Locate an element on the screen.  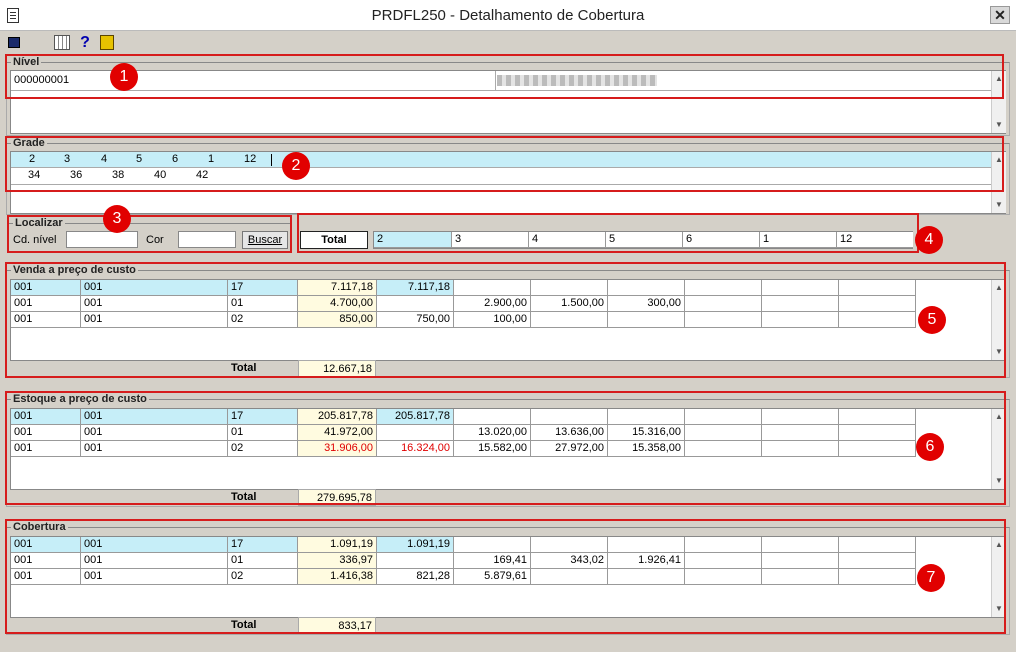
calculator-icon is located at coordinates (62, 42).